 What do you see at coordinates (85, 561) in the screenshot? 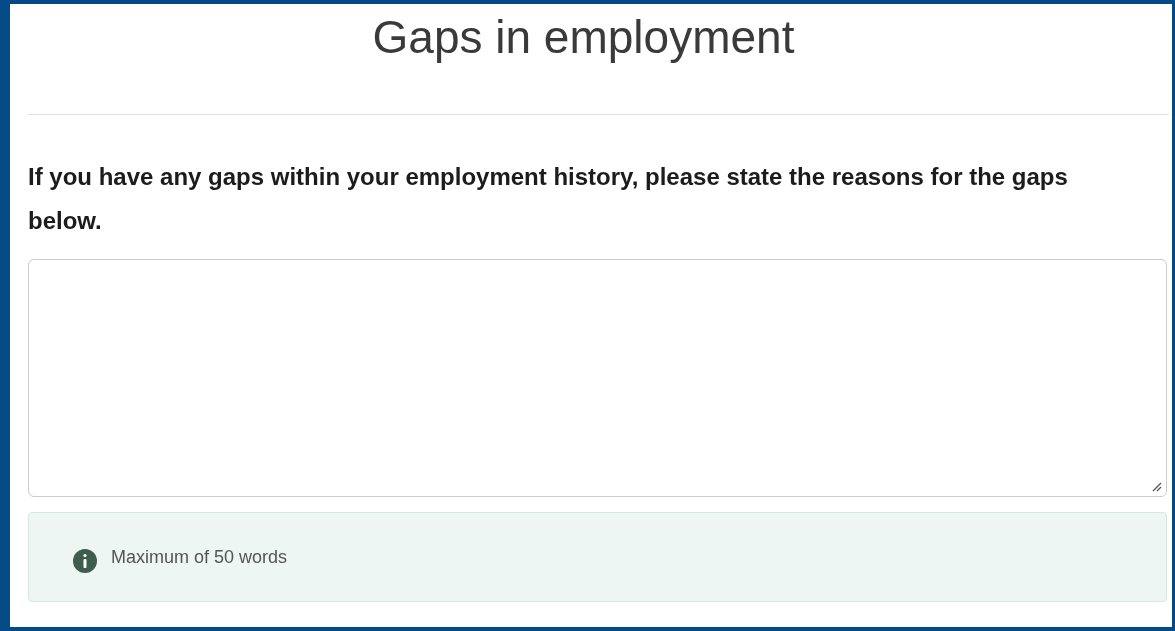
I see `info-icon` at bounding box center [85, 561].